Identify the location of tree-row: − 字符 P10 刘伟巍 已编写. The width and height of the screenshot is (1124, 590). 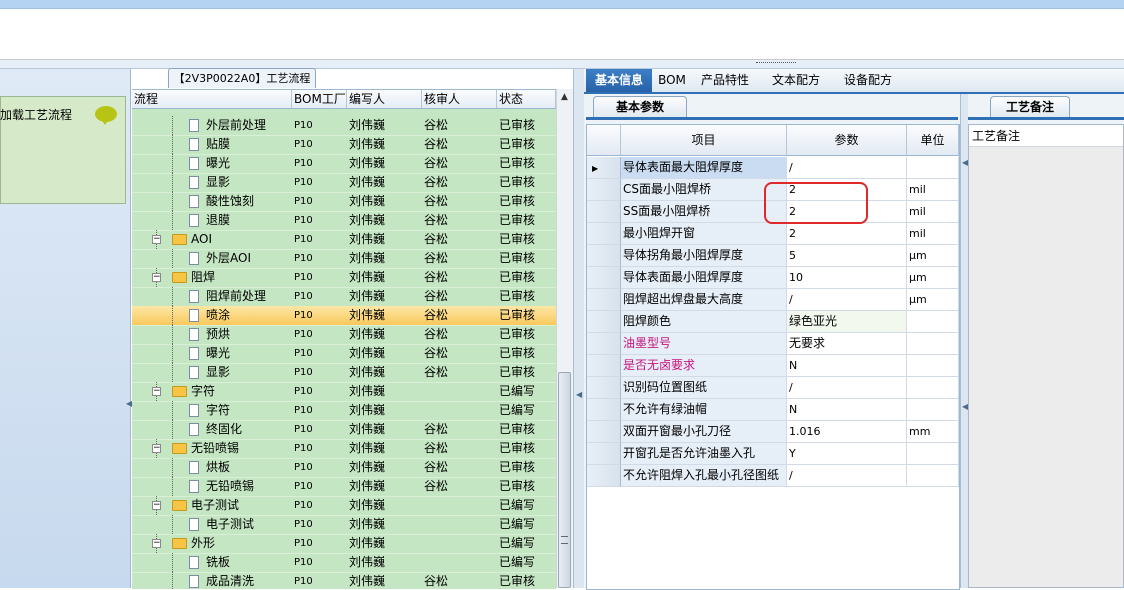
(344, 392).